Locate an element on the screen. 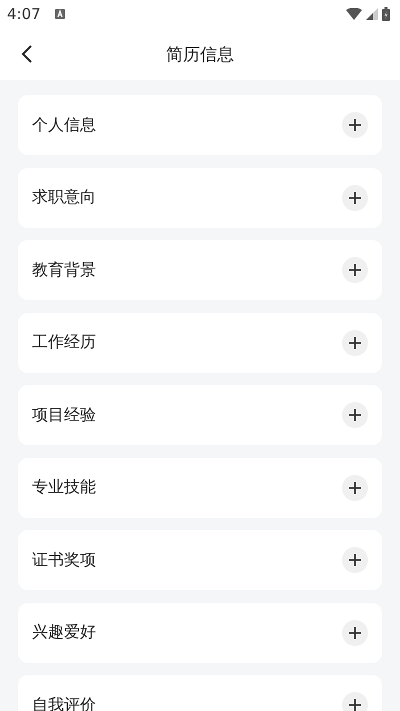 This screenshot has width=400, height=711. section-label: 个人信息 is located at coordinates (64, 125).